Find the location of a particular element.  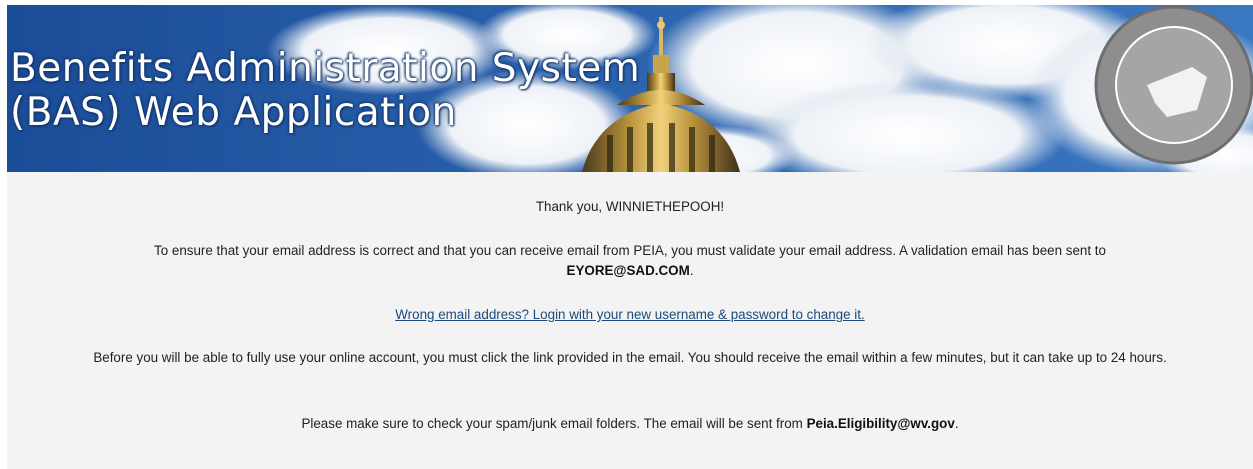

email-period: . is located at coordinates (691, 270).